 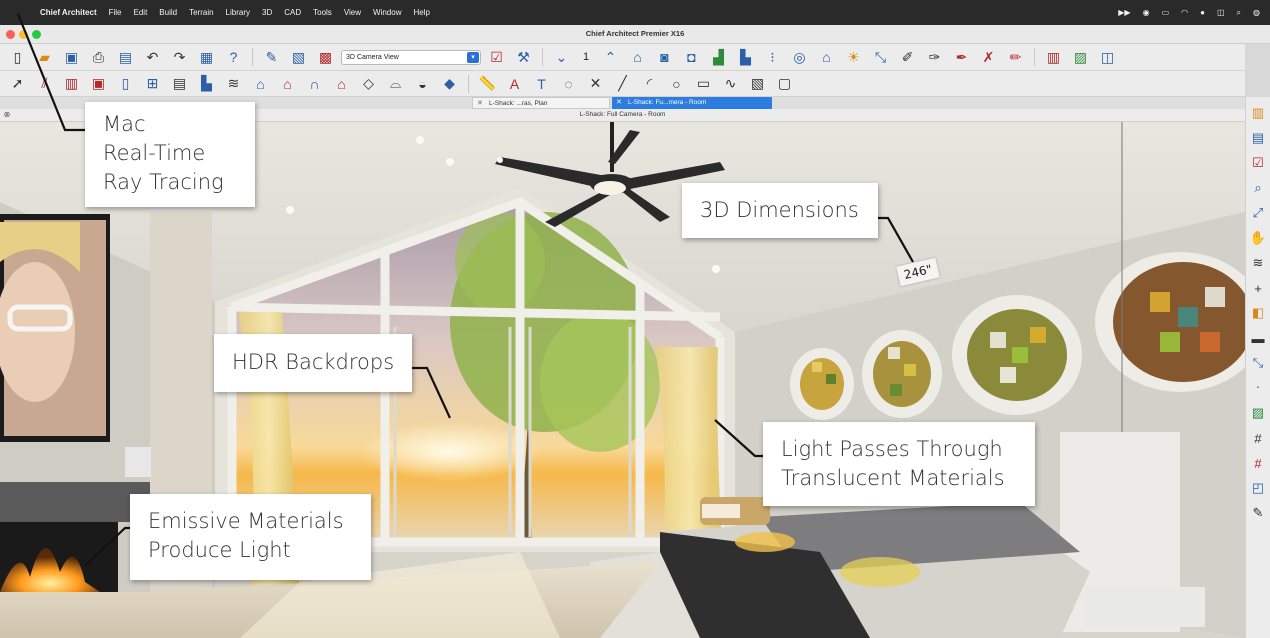 What do you see at coordinates (1015, 57) in the screenshot?
I see `pencil-icon: ✏` at bounding box center [1015, 57].